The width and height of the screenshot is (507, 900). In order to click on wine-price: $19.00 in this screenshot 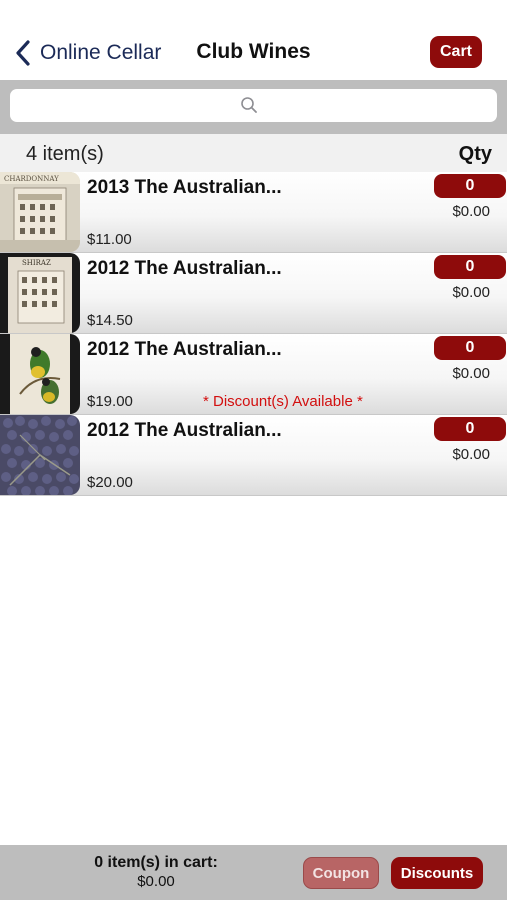, I will do `click(110, 401)`.